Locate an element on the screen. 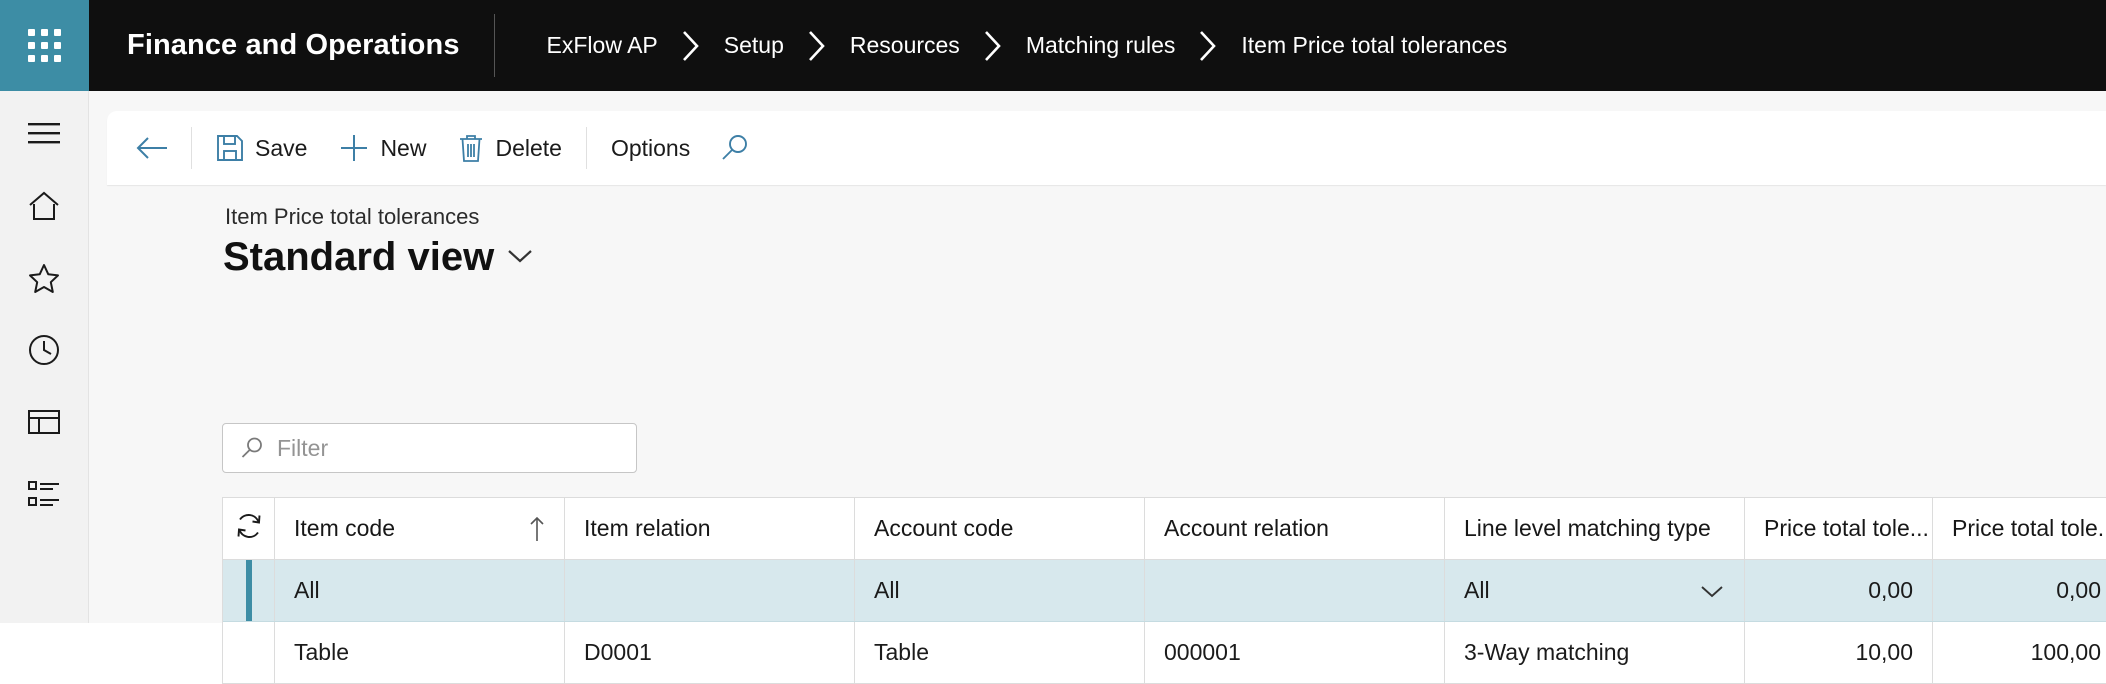 This screenshot has height=684, width=2106. new-button: New is located at coordinates (382, 148).